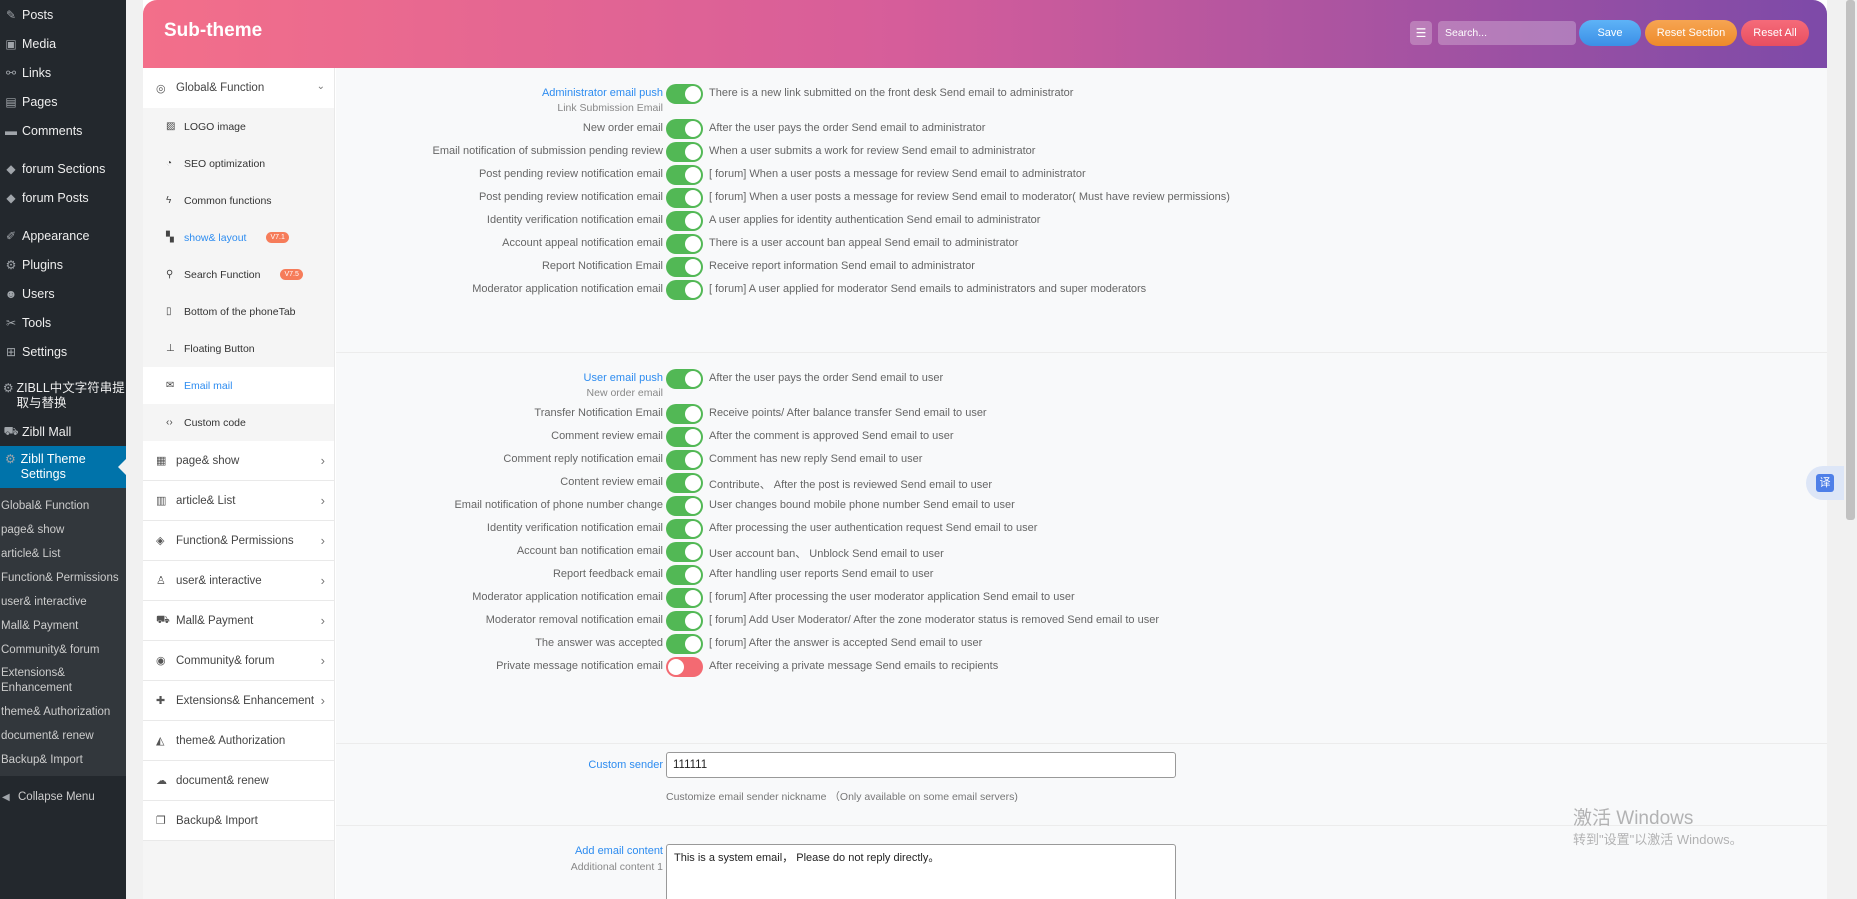 The width and height of the screenshot is (1857, 899). I want to click on nav-sub-item: ▨ LOGO image, so click(238, 126).